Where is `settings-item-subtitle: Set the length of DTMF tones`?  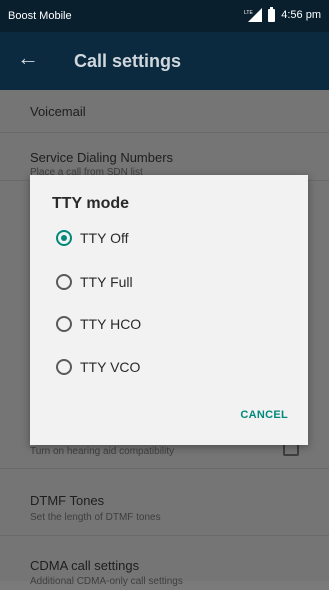 settings-item-subtitle: Set the length of DTMF tones is located at coordinates (95, 517).